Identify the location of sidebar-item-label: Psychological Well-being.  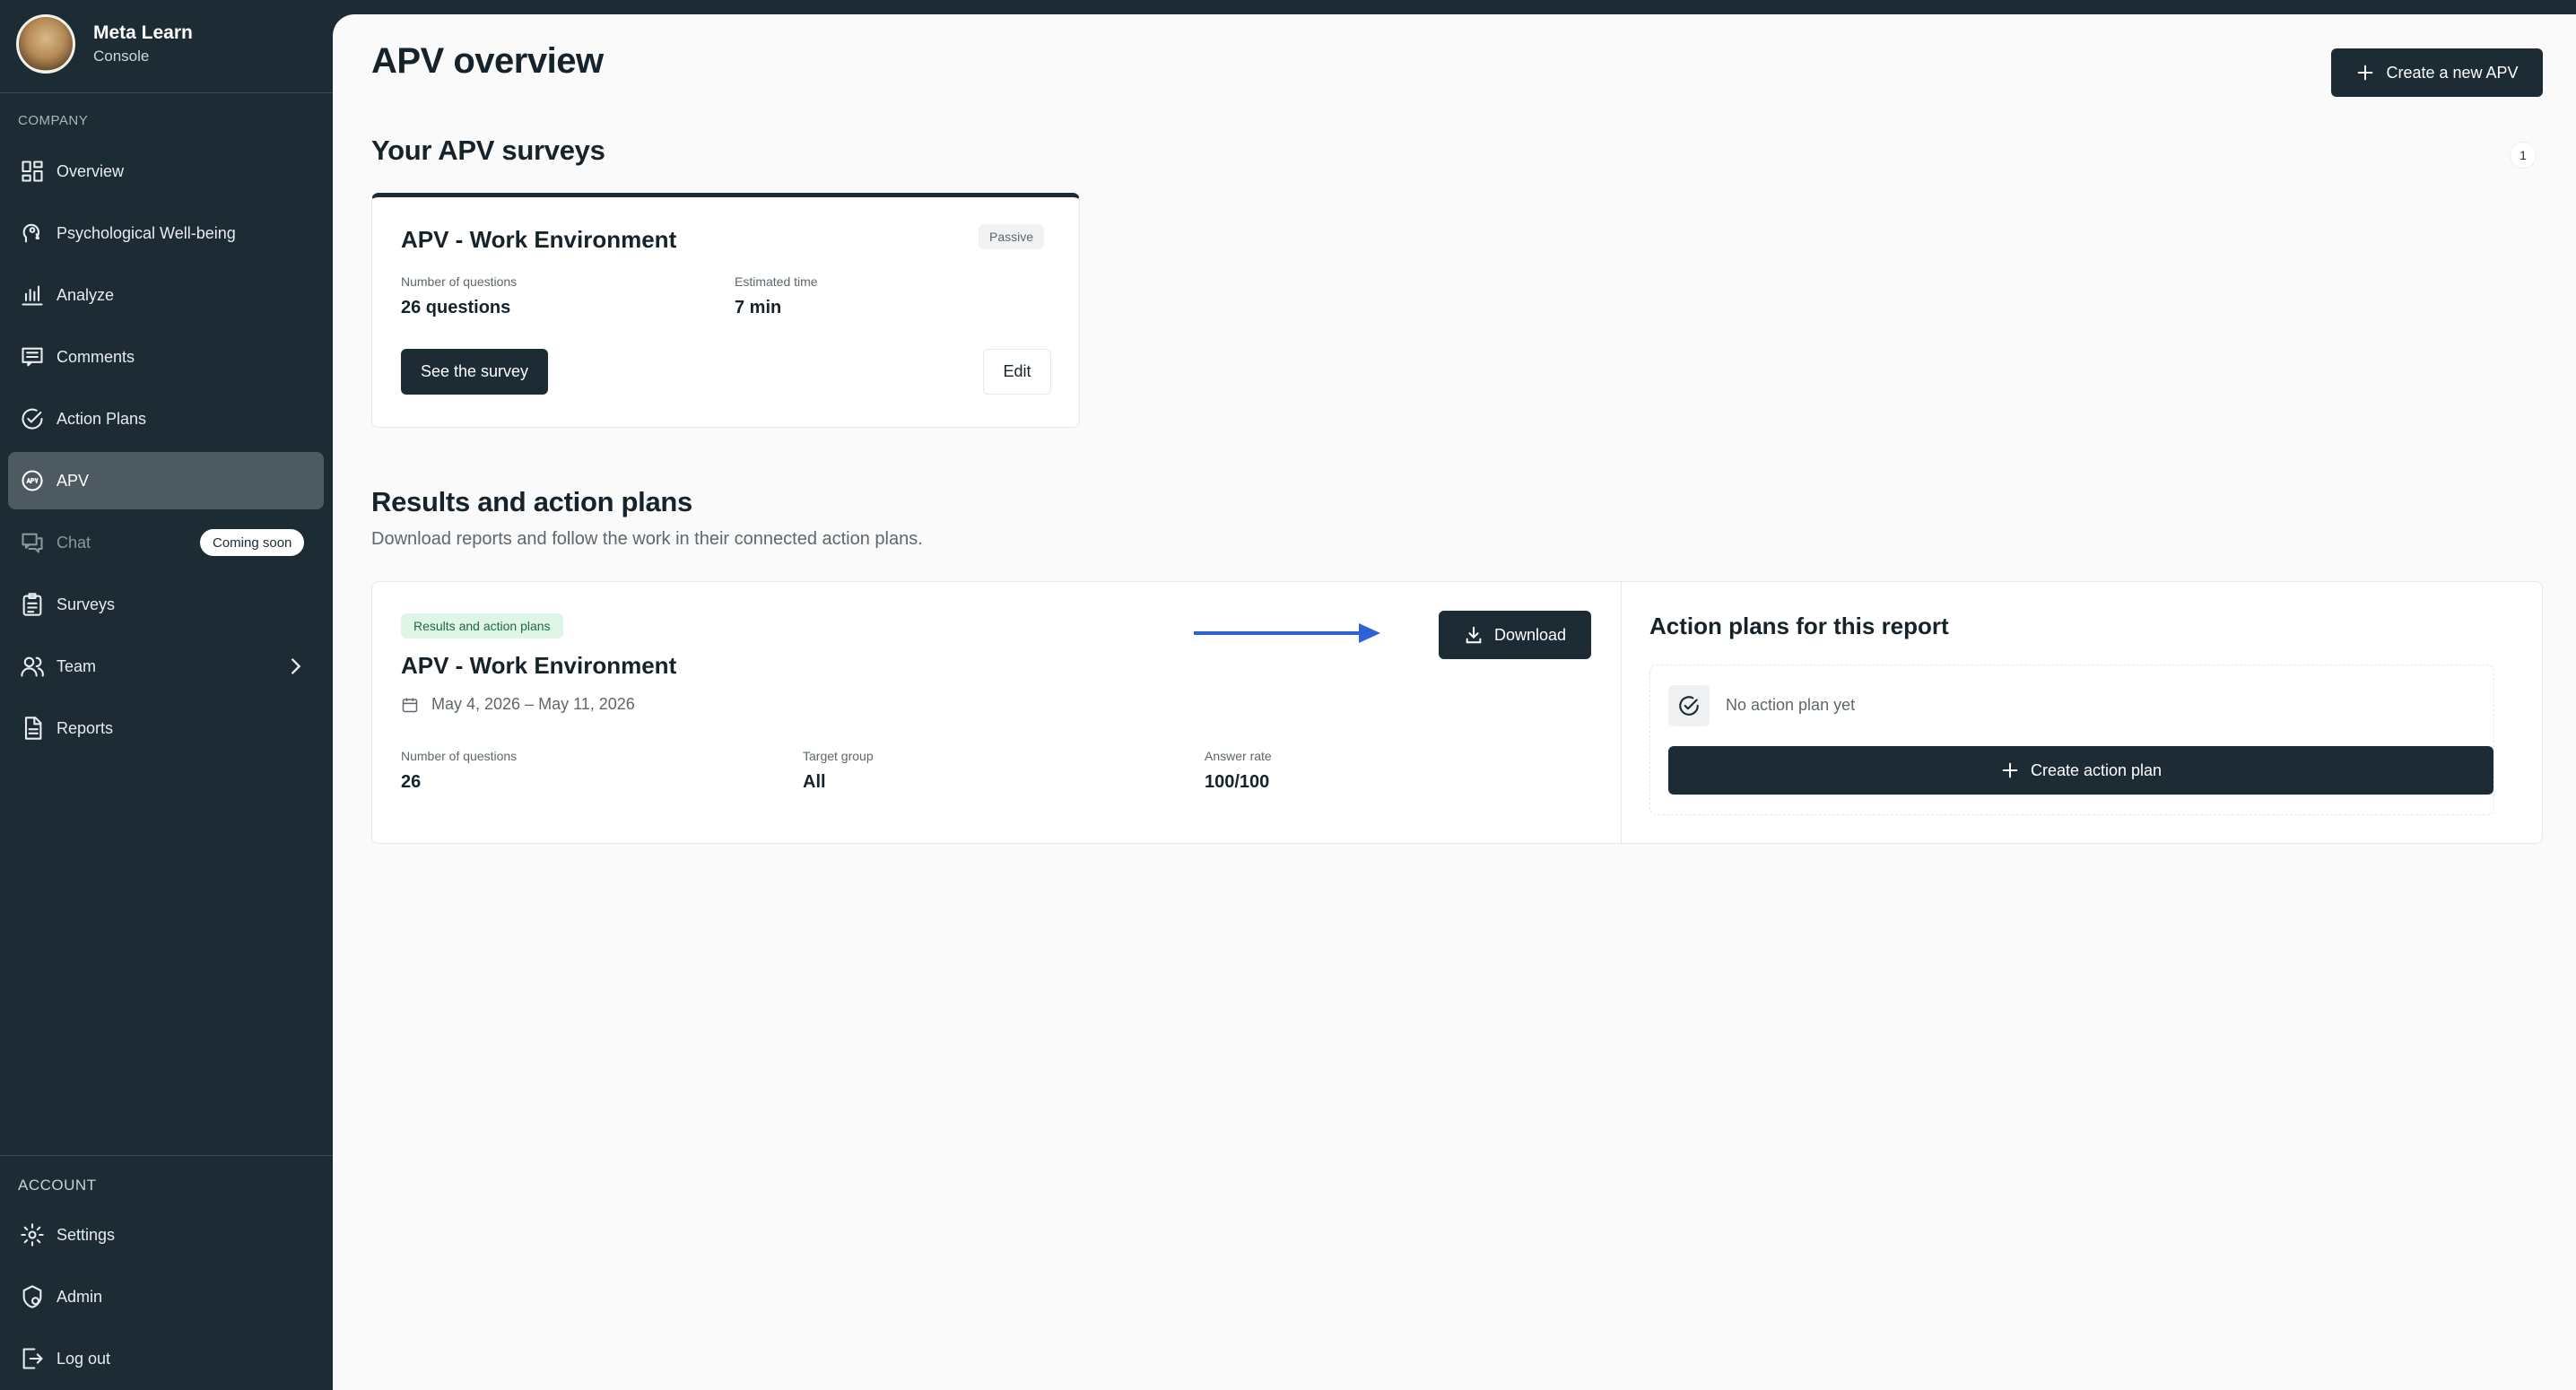
(146, 232).